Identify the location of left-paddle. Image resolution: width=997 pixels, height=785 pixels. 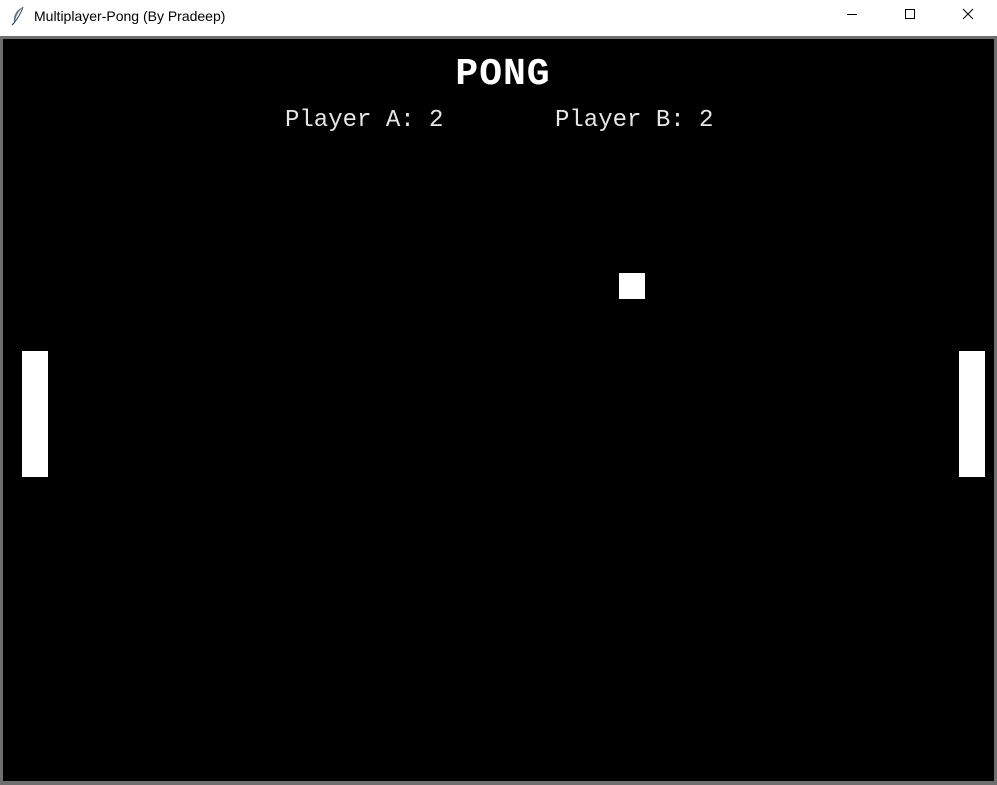
(35, 414).